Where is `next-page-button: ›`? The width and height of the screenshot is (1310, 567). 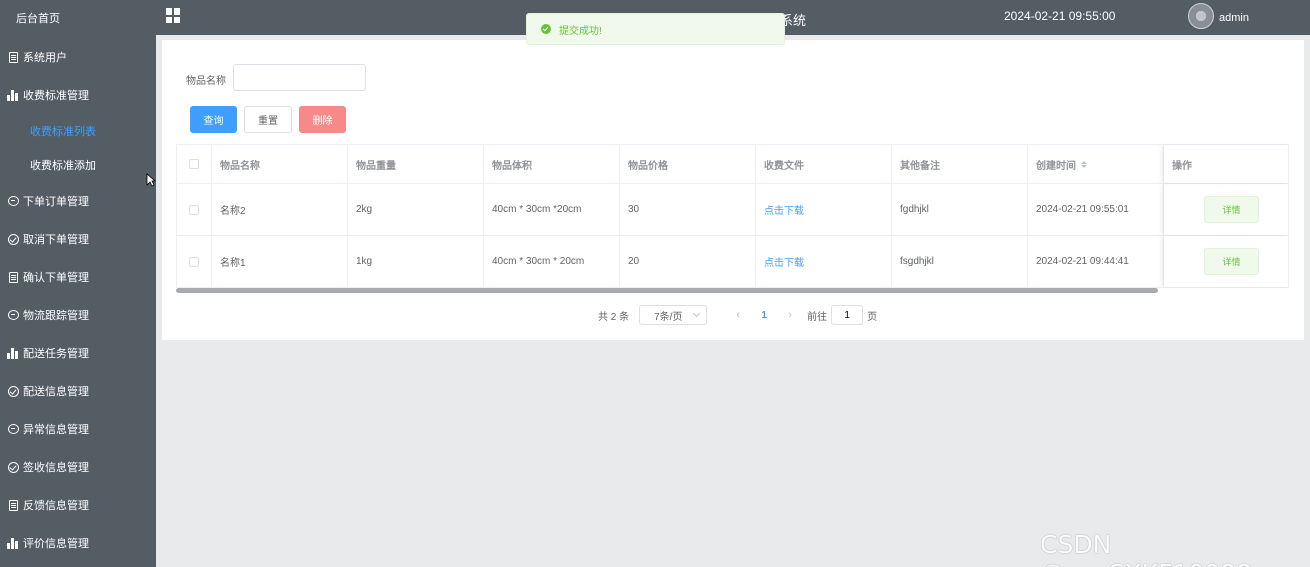 next-page-button: › is located at coordinates (790, 315).